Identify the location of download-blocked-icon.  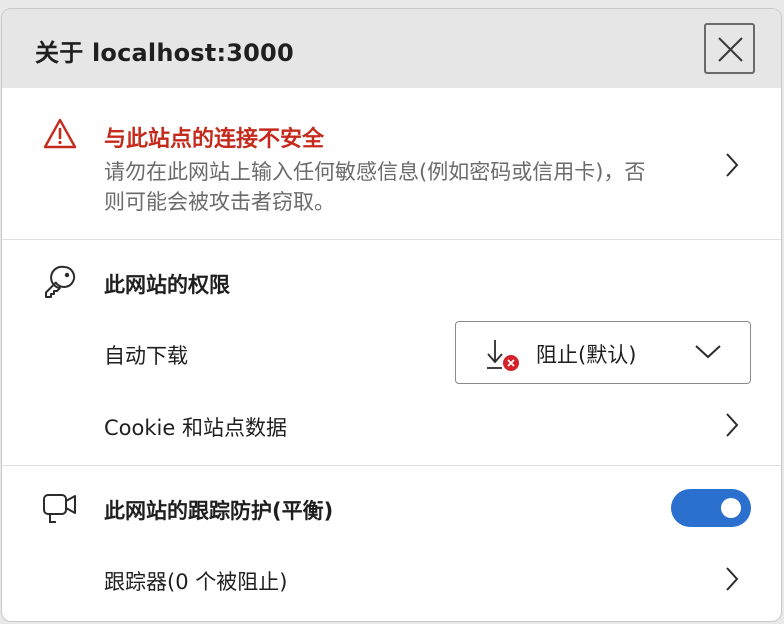
(503, 355).